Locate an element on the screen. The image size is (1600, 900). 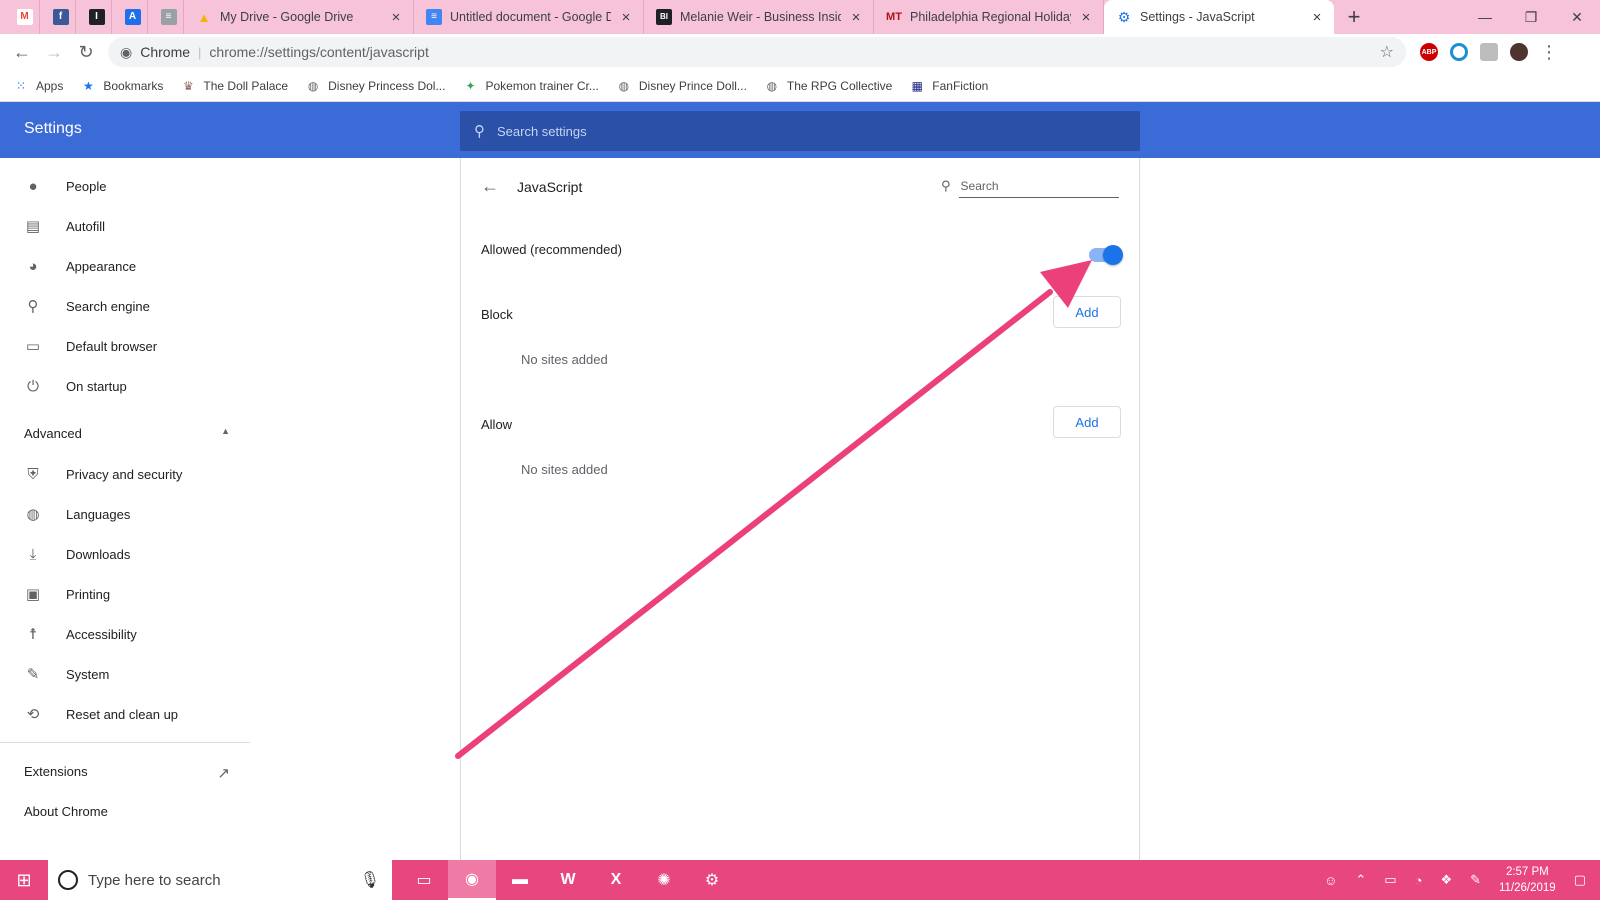
url-text: chrome://settings/content/javascript is located at coordinates (790, 52).